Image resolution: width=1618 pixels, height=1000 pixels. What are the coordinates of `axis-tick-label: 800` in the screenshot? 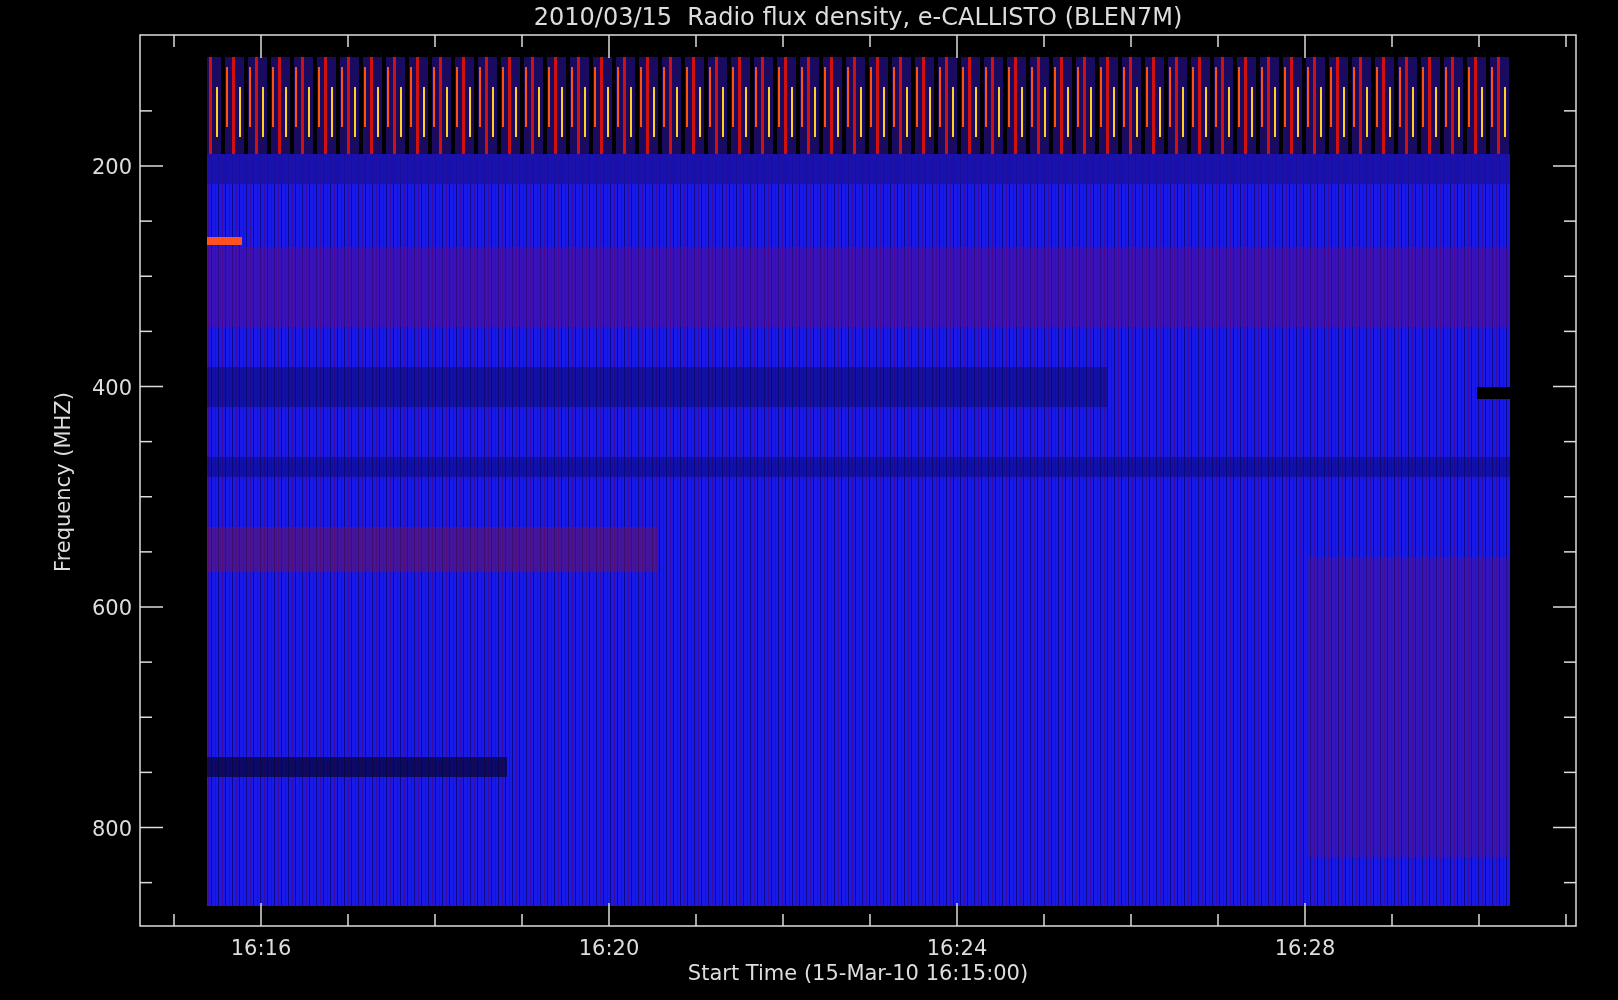 It's located at (111, 828).